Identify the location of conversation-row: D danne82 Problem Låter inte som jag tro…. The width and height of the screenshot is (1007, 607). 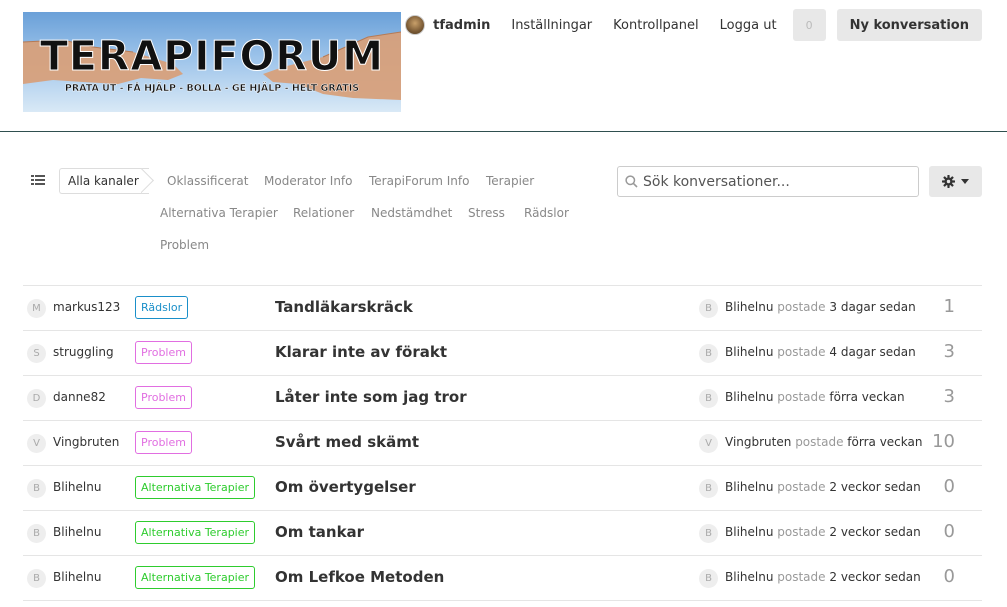
(502, 398).